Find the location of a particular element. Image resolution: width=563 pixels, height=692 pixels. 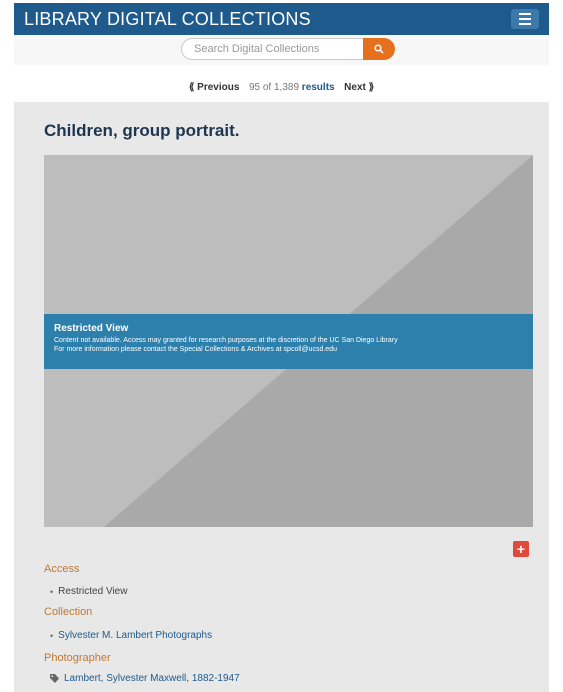

photographer-value: Lambert, Sylvester Maxwell, 1882-1947 is located at coordinates (145, 678).